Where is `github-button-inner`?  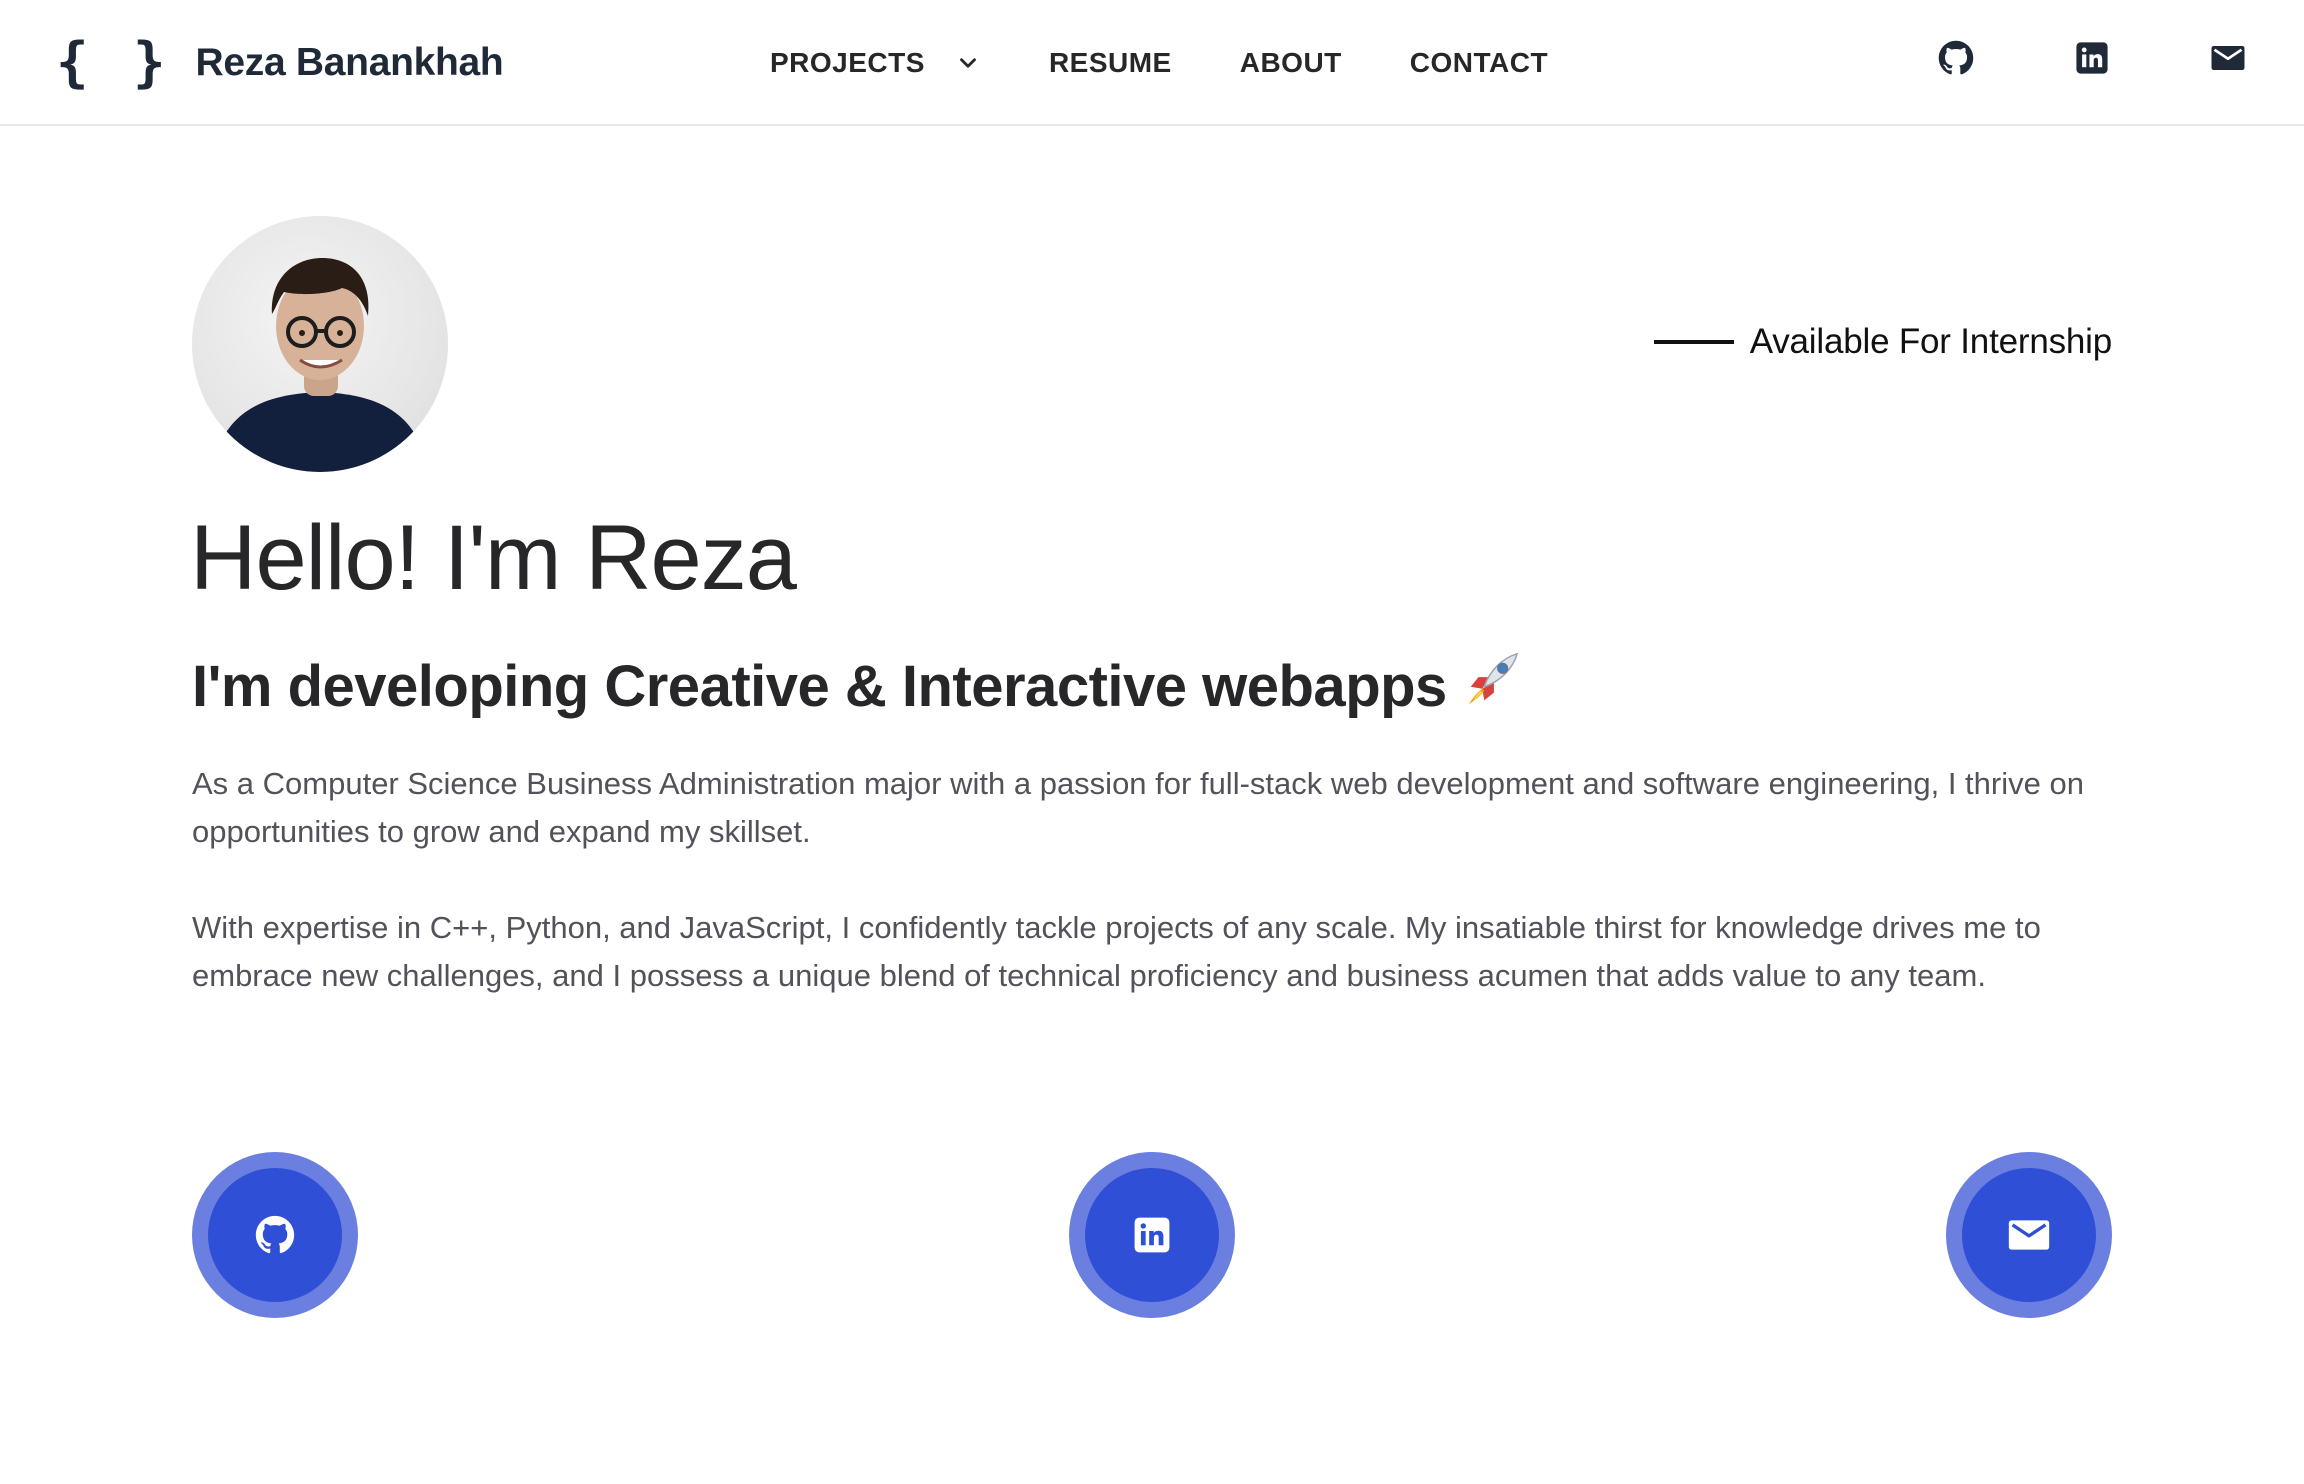
github-button-inner is located at coordinates (275, 1235).